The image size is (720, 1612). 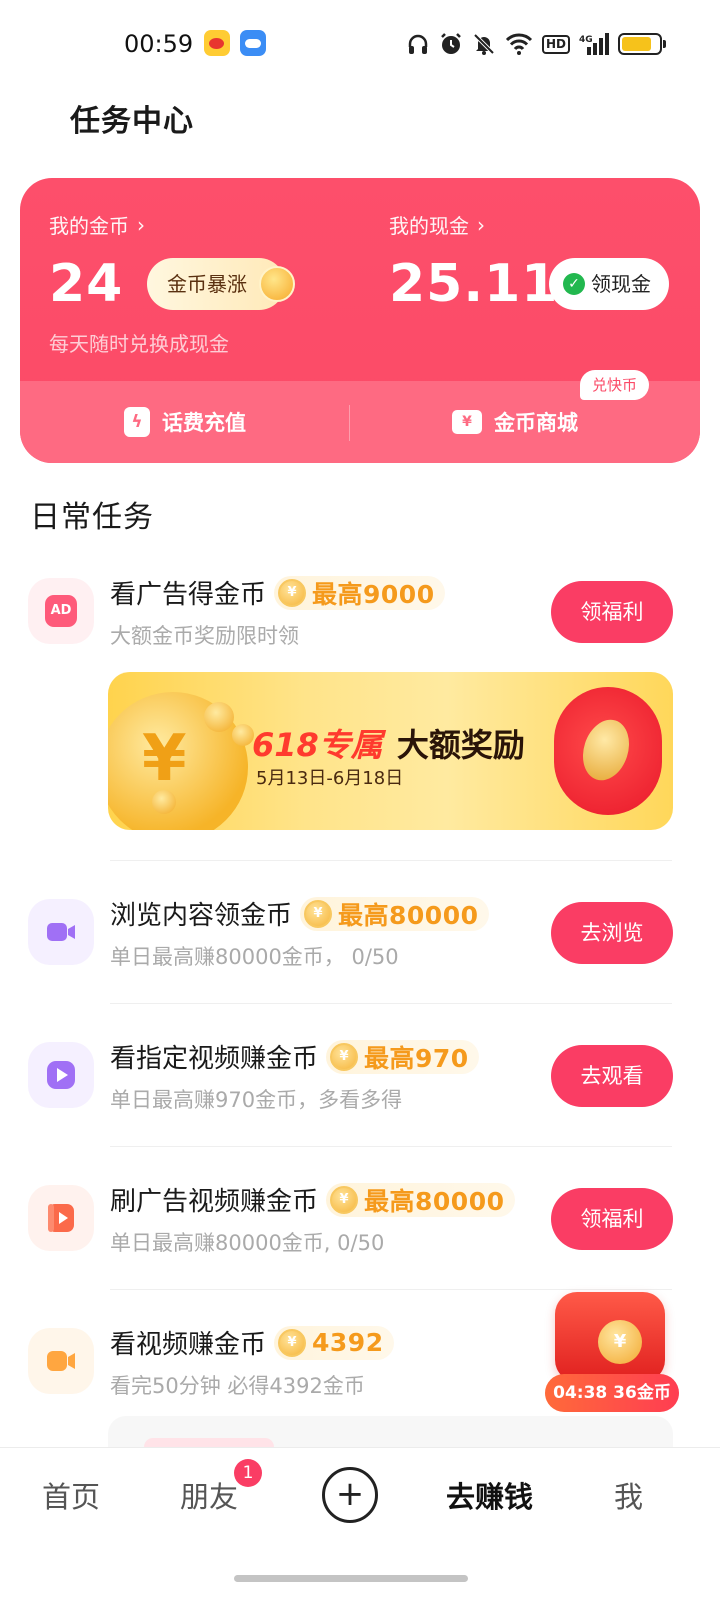 I want to click on ticket-icon: ¥, so click(x=467, y=422).